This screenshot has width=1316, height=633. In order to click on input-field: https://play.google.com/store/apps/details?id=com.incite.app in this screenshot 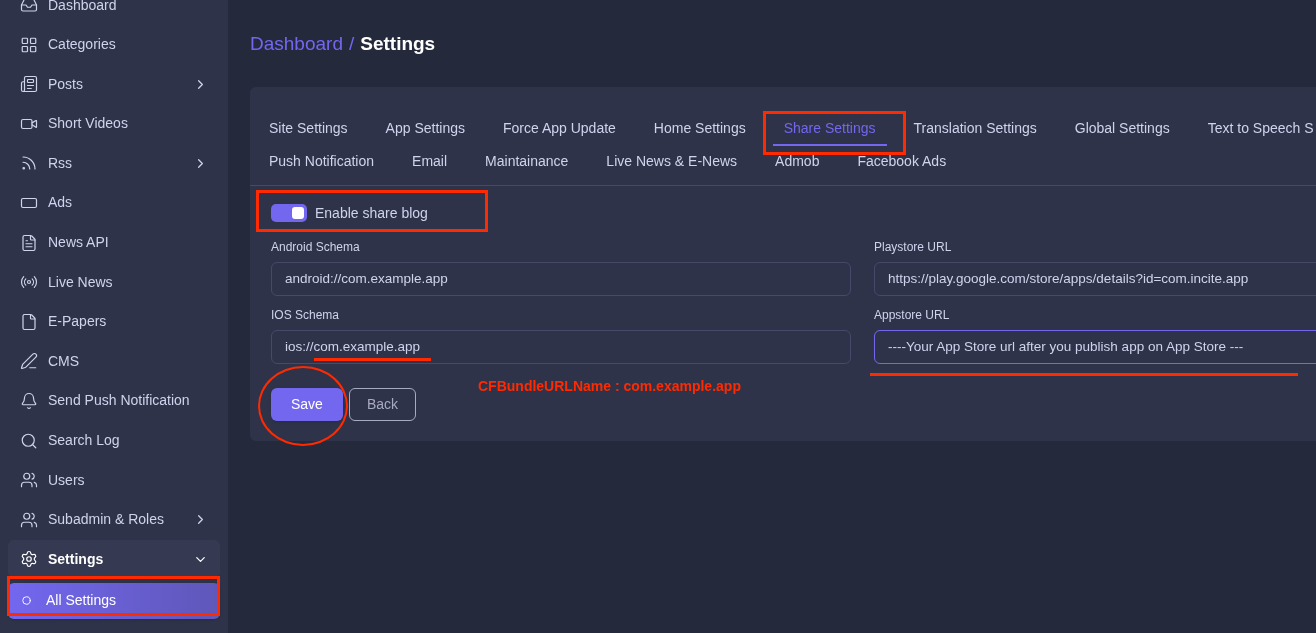, I will do `click(1095, 278)`.